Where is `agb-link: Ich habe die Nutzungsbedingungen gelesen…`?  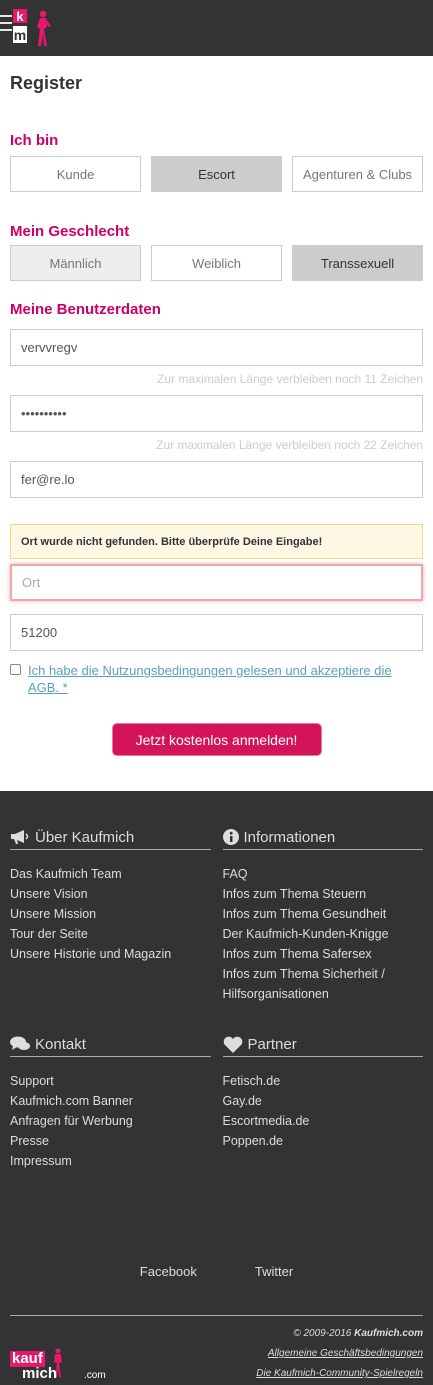
agb-link: Ich habe die Nutzungsbedingungen gelesen… is located at coordinates (225, 679).